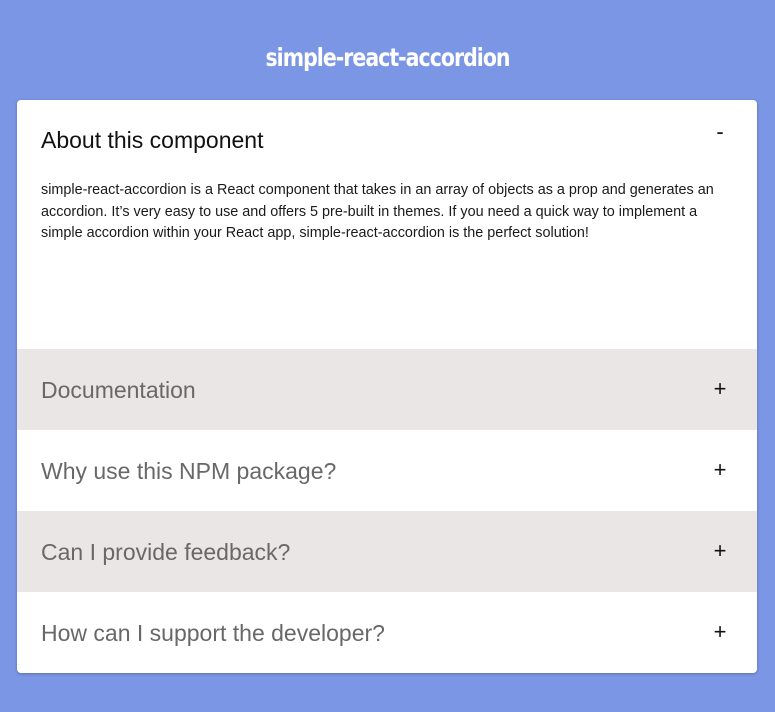 The height and width of the screenshot is (712, 775). I want to click on accordion-item-title: How can I support the developer?, so click(213, 633).